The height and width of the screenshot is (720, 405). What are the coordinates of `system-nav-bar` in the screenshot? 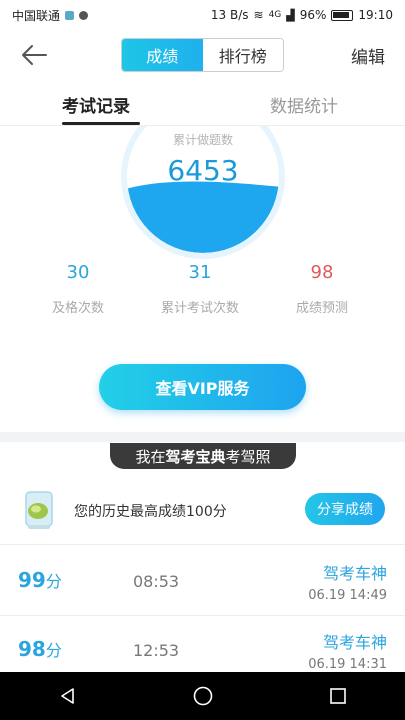 It's located at (202, 696).